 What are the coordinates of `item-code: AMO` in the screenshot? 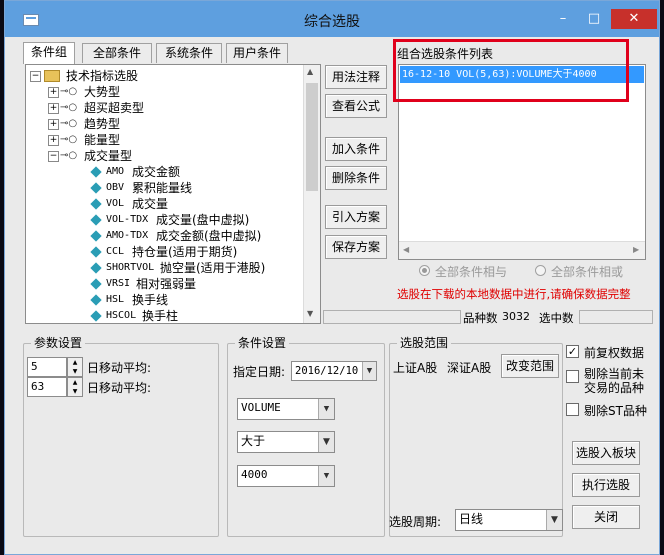 It's located at (115, 171).